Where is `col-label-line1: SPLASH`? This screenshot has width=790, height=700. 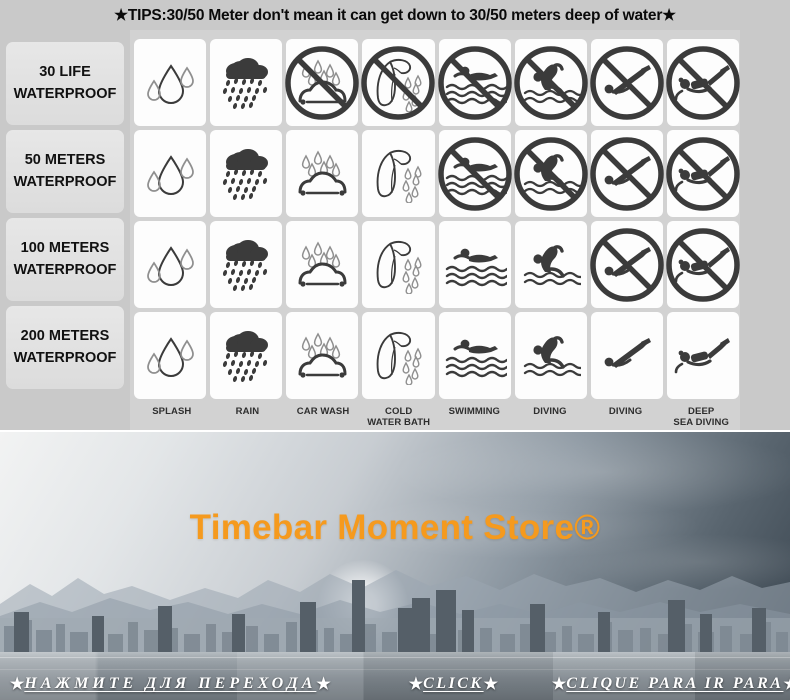
col-label-line1: SPLASH is located at coordinates (172, 411).